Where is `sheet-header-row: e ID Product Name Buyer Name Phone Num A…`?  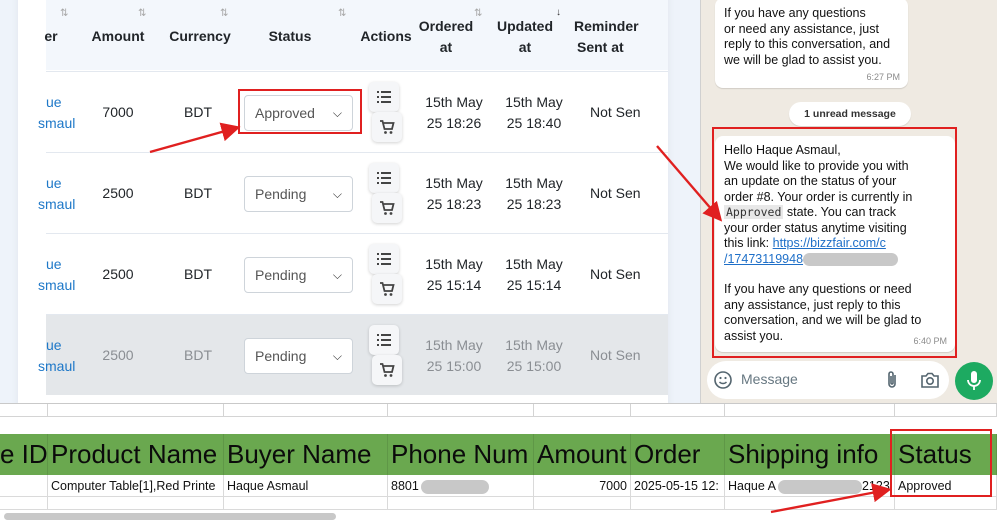 sheet-header-row: e ID Product Name Buyer Name Phone Num A… is located at coordinates (498, 454).